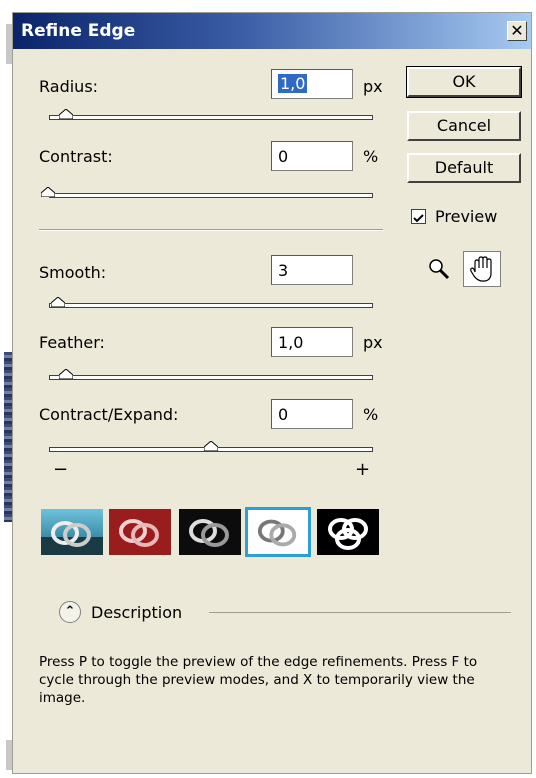 This screenshot has width=536, height=778. I want to click on preview-checkbox, so click(418, 216).